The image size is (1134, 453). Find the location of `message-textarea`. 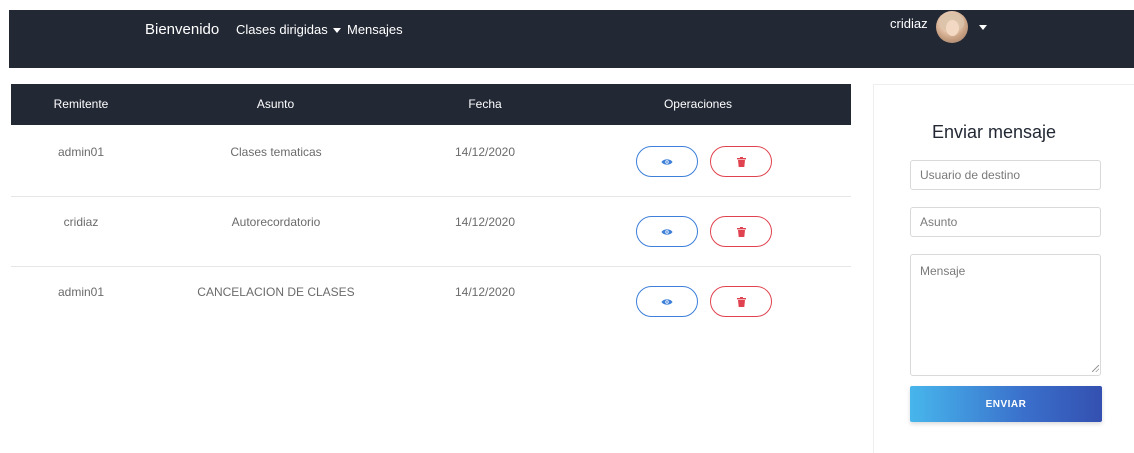

message-textarea is located at coordinates (1005, 315).